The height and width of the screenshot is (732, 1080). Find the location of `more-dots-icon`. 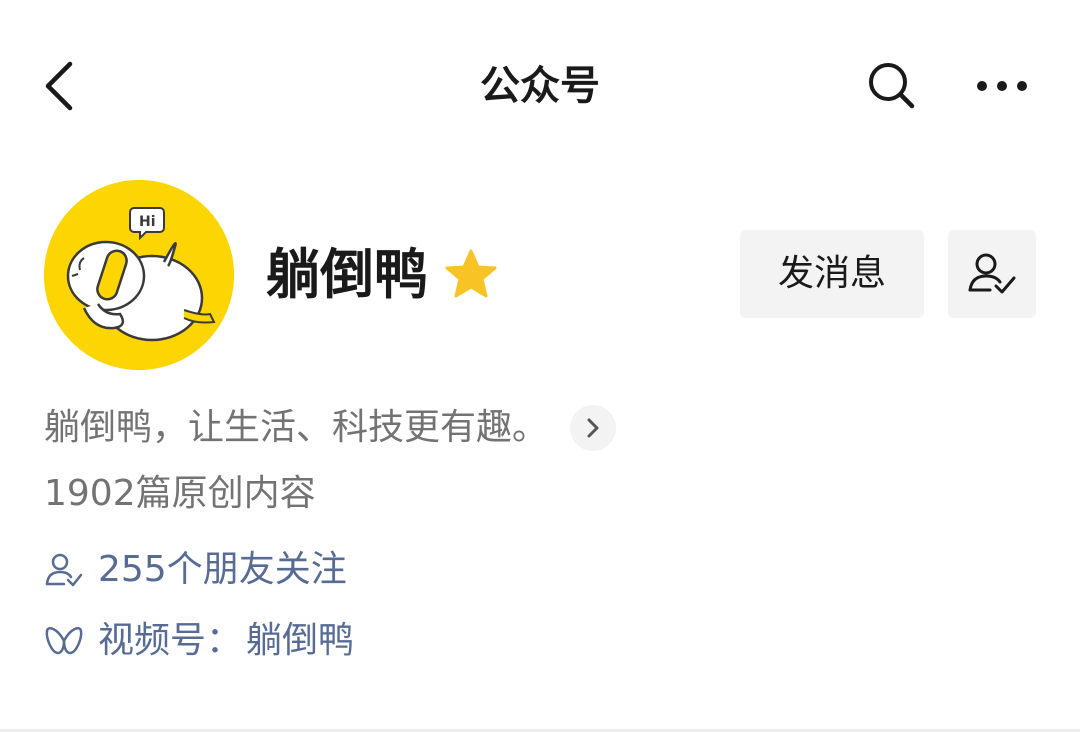

more-dots-icon is located at coordinates (1002, 86).